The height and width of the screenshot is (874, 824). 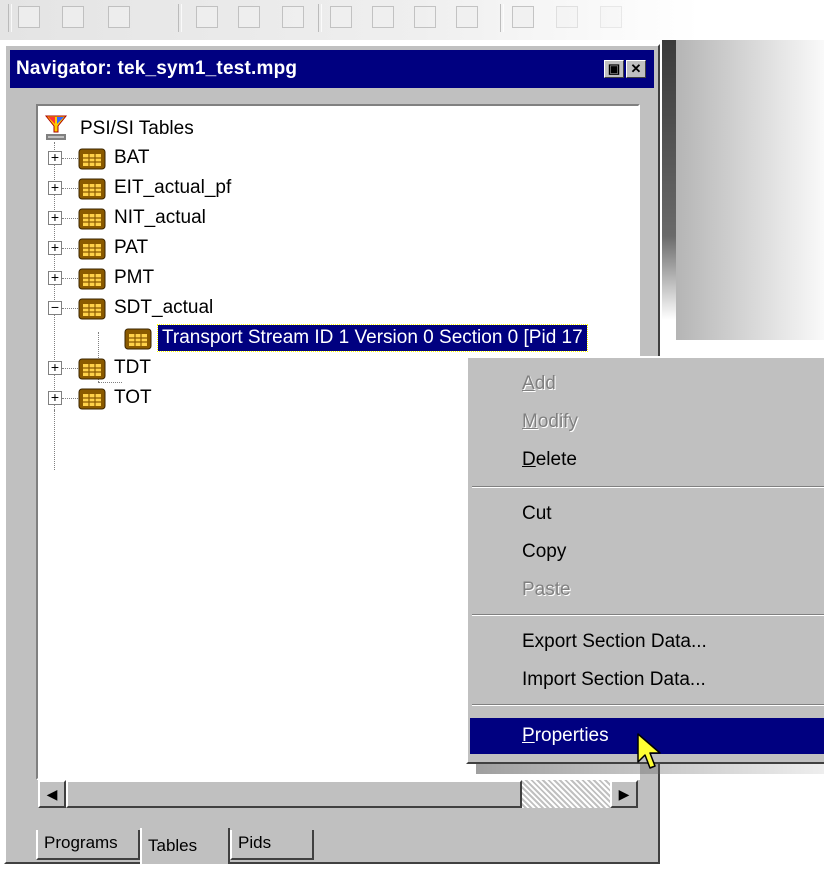 I want to click on right-arrow-icon: ▶, so click(x=624, y=794).